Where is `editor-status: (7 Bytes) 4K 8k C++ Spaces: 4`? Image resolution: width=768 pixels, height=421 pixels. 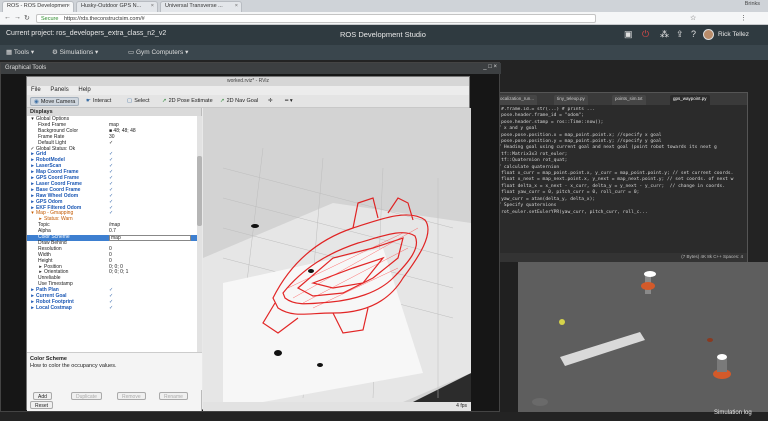 editor-status: (7 Bytes) 4K 8k C++ Spaces: 4 is located at coordinates (616, 257).